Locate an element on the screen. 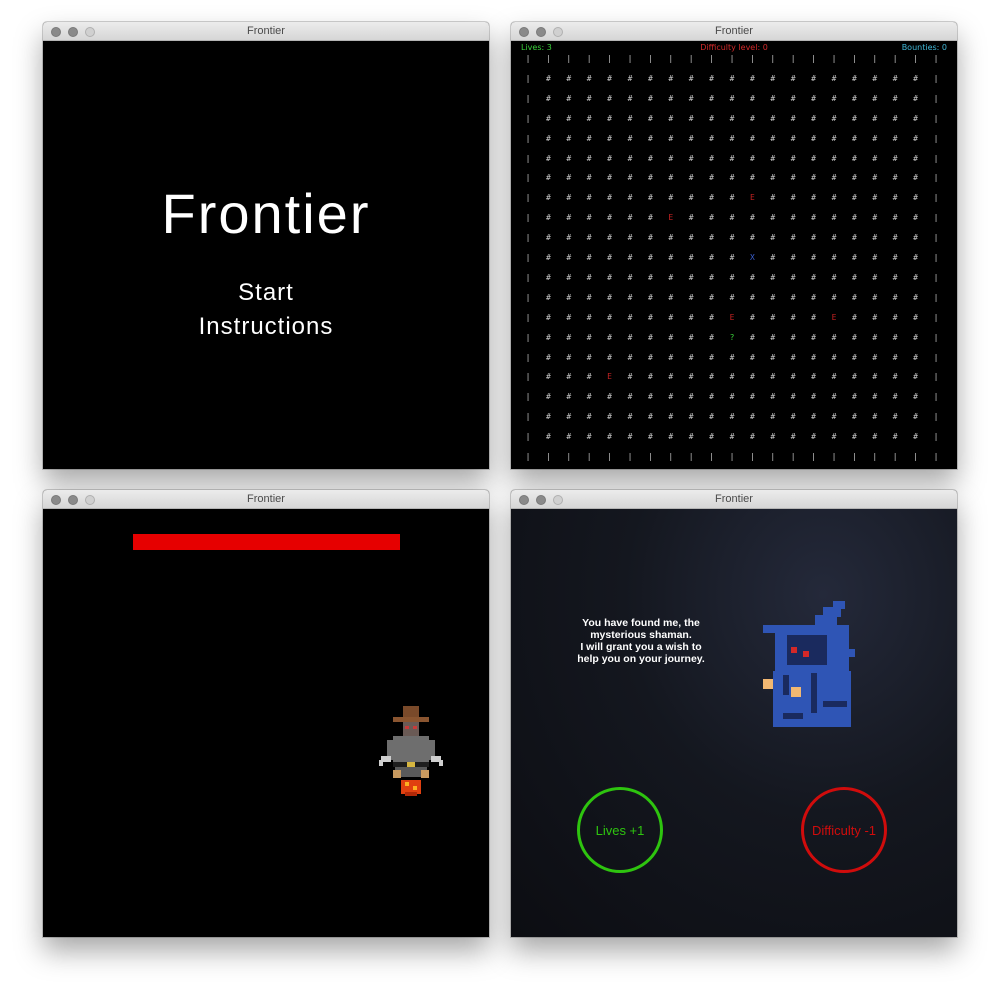 This screenshot has height=1000, width=1000. difficulty-minus-one-button: Difficulty -1 is located at coordinates (844, 830).